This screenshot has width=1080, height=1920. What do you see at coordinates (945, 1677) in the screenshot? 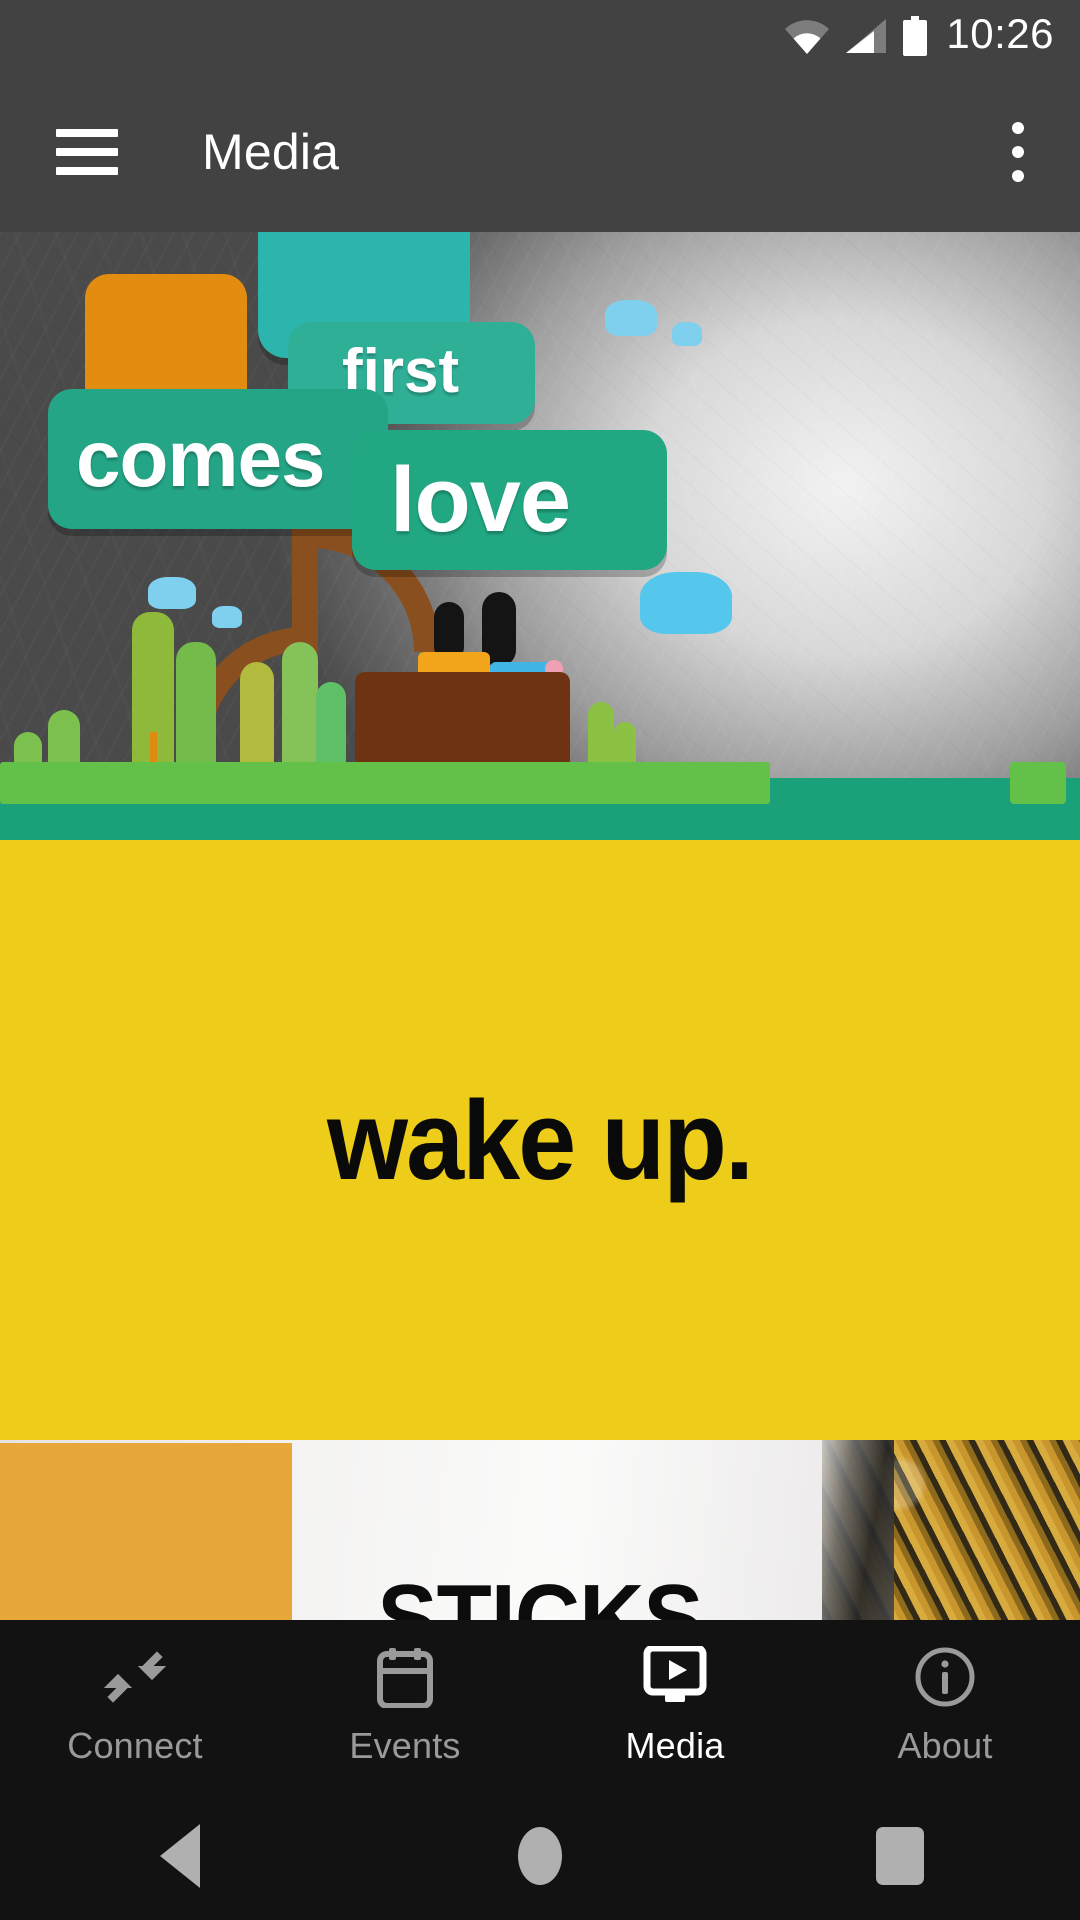
I see `info-circle-icon` at bounding box center [945, 1677].